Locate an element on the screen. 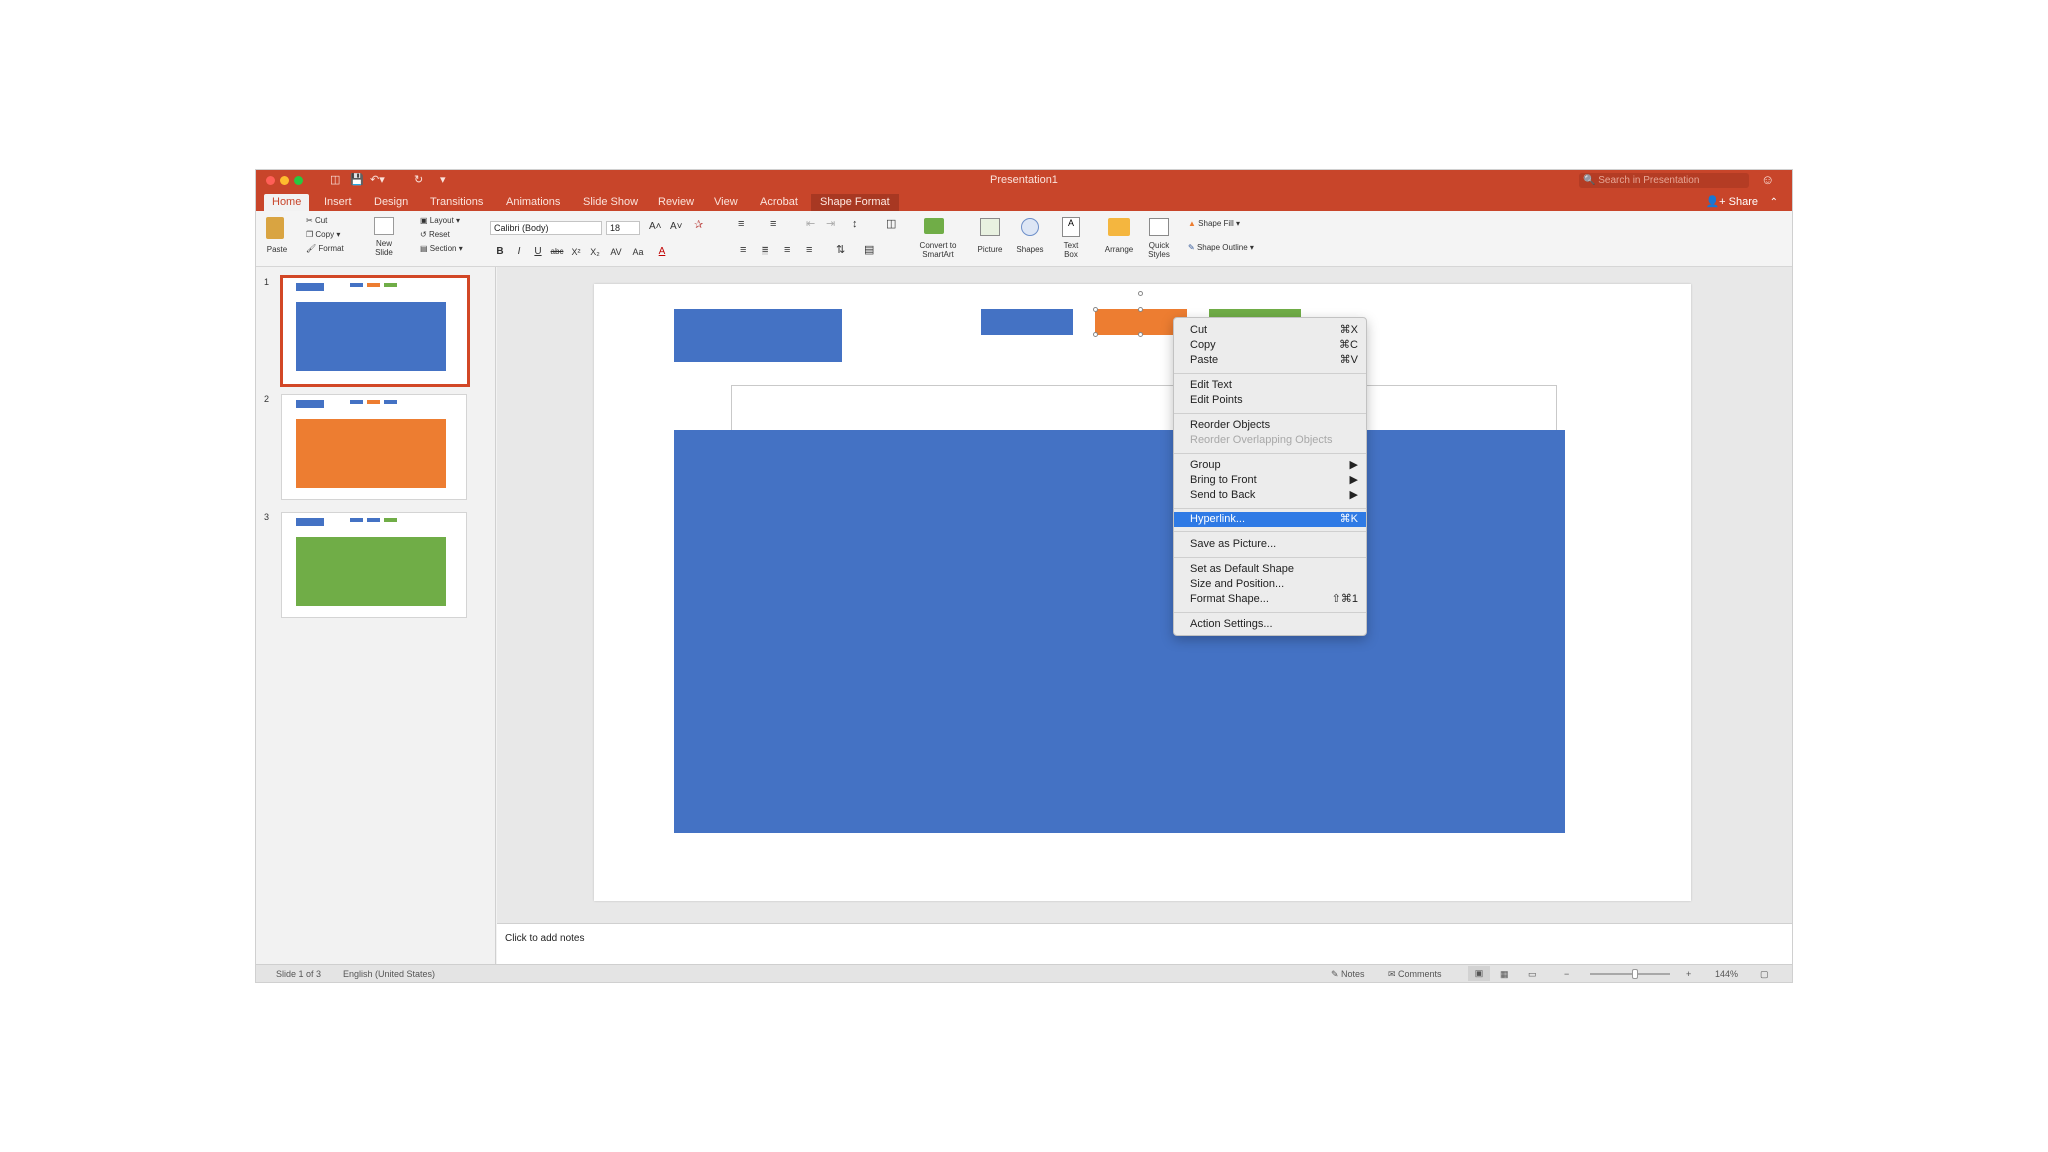 This screenshot has height=1152, width=2048. zoom-slider is located at coordinates (1630, 974).